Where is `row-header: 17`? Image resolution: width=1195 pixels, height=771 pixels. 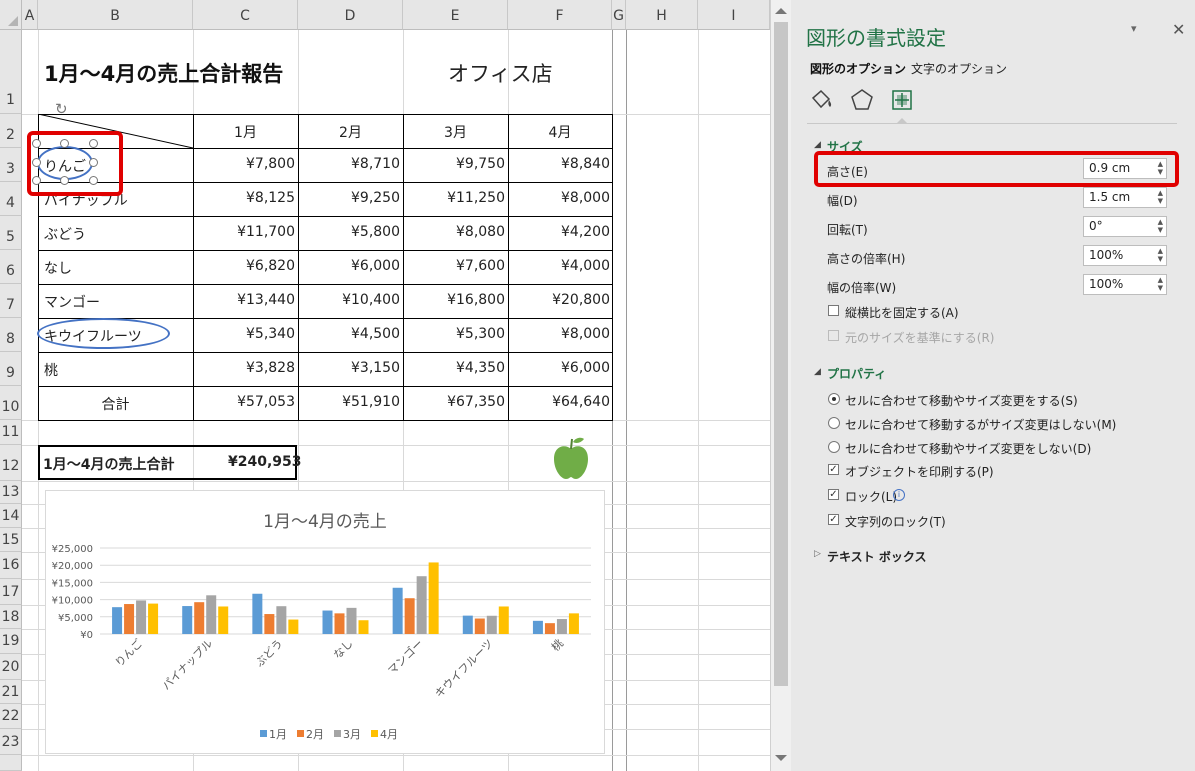 row-header: 17 is located at coordinates (11, 592).